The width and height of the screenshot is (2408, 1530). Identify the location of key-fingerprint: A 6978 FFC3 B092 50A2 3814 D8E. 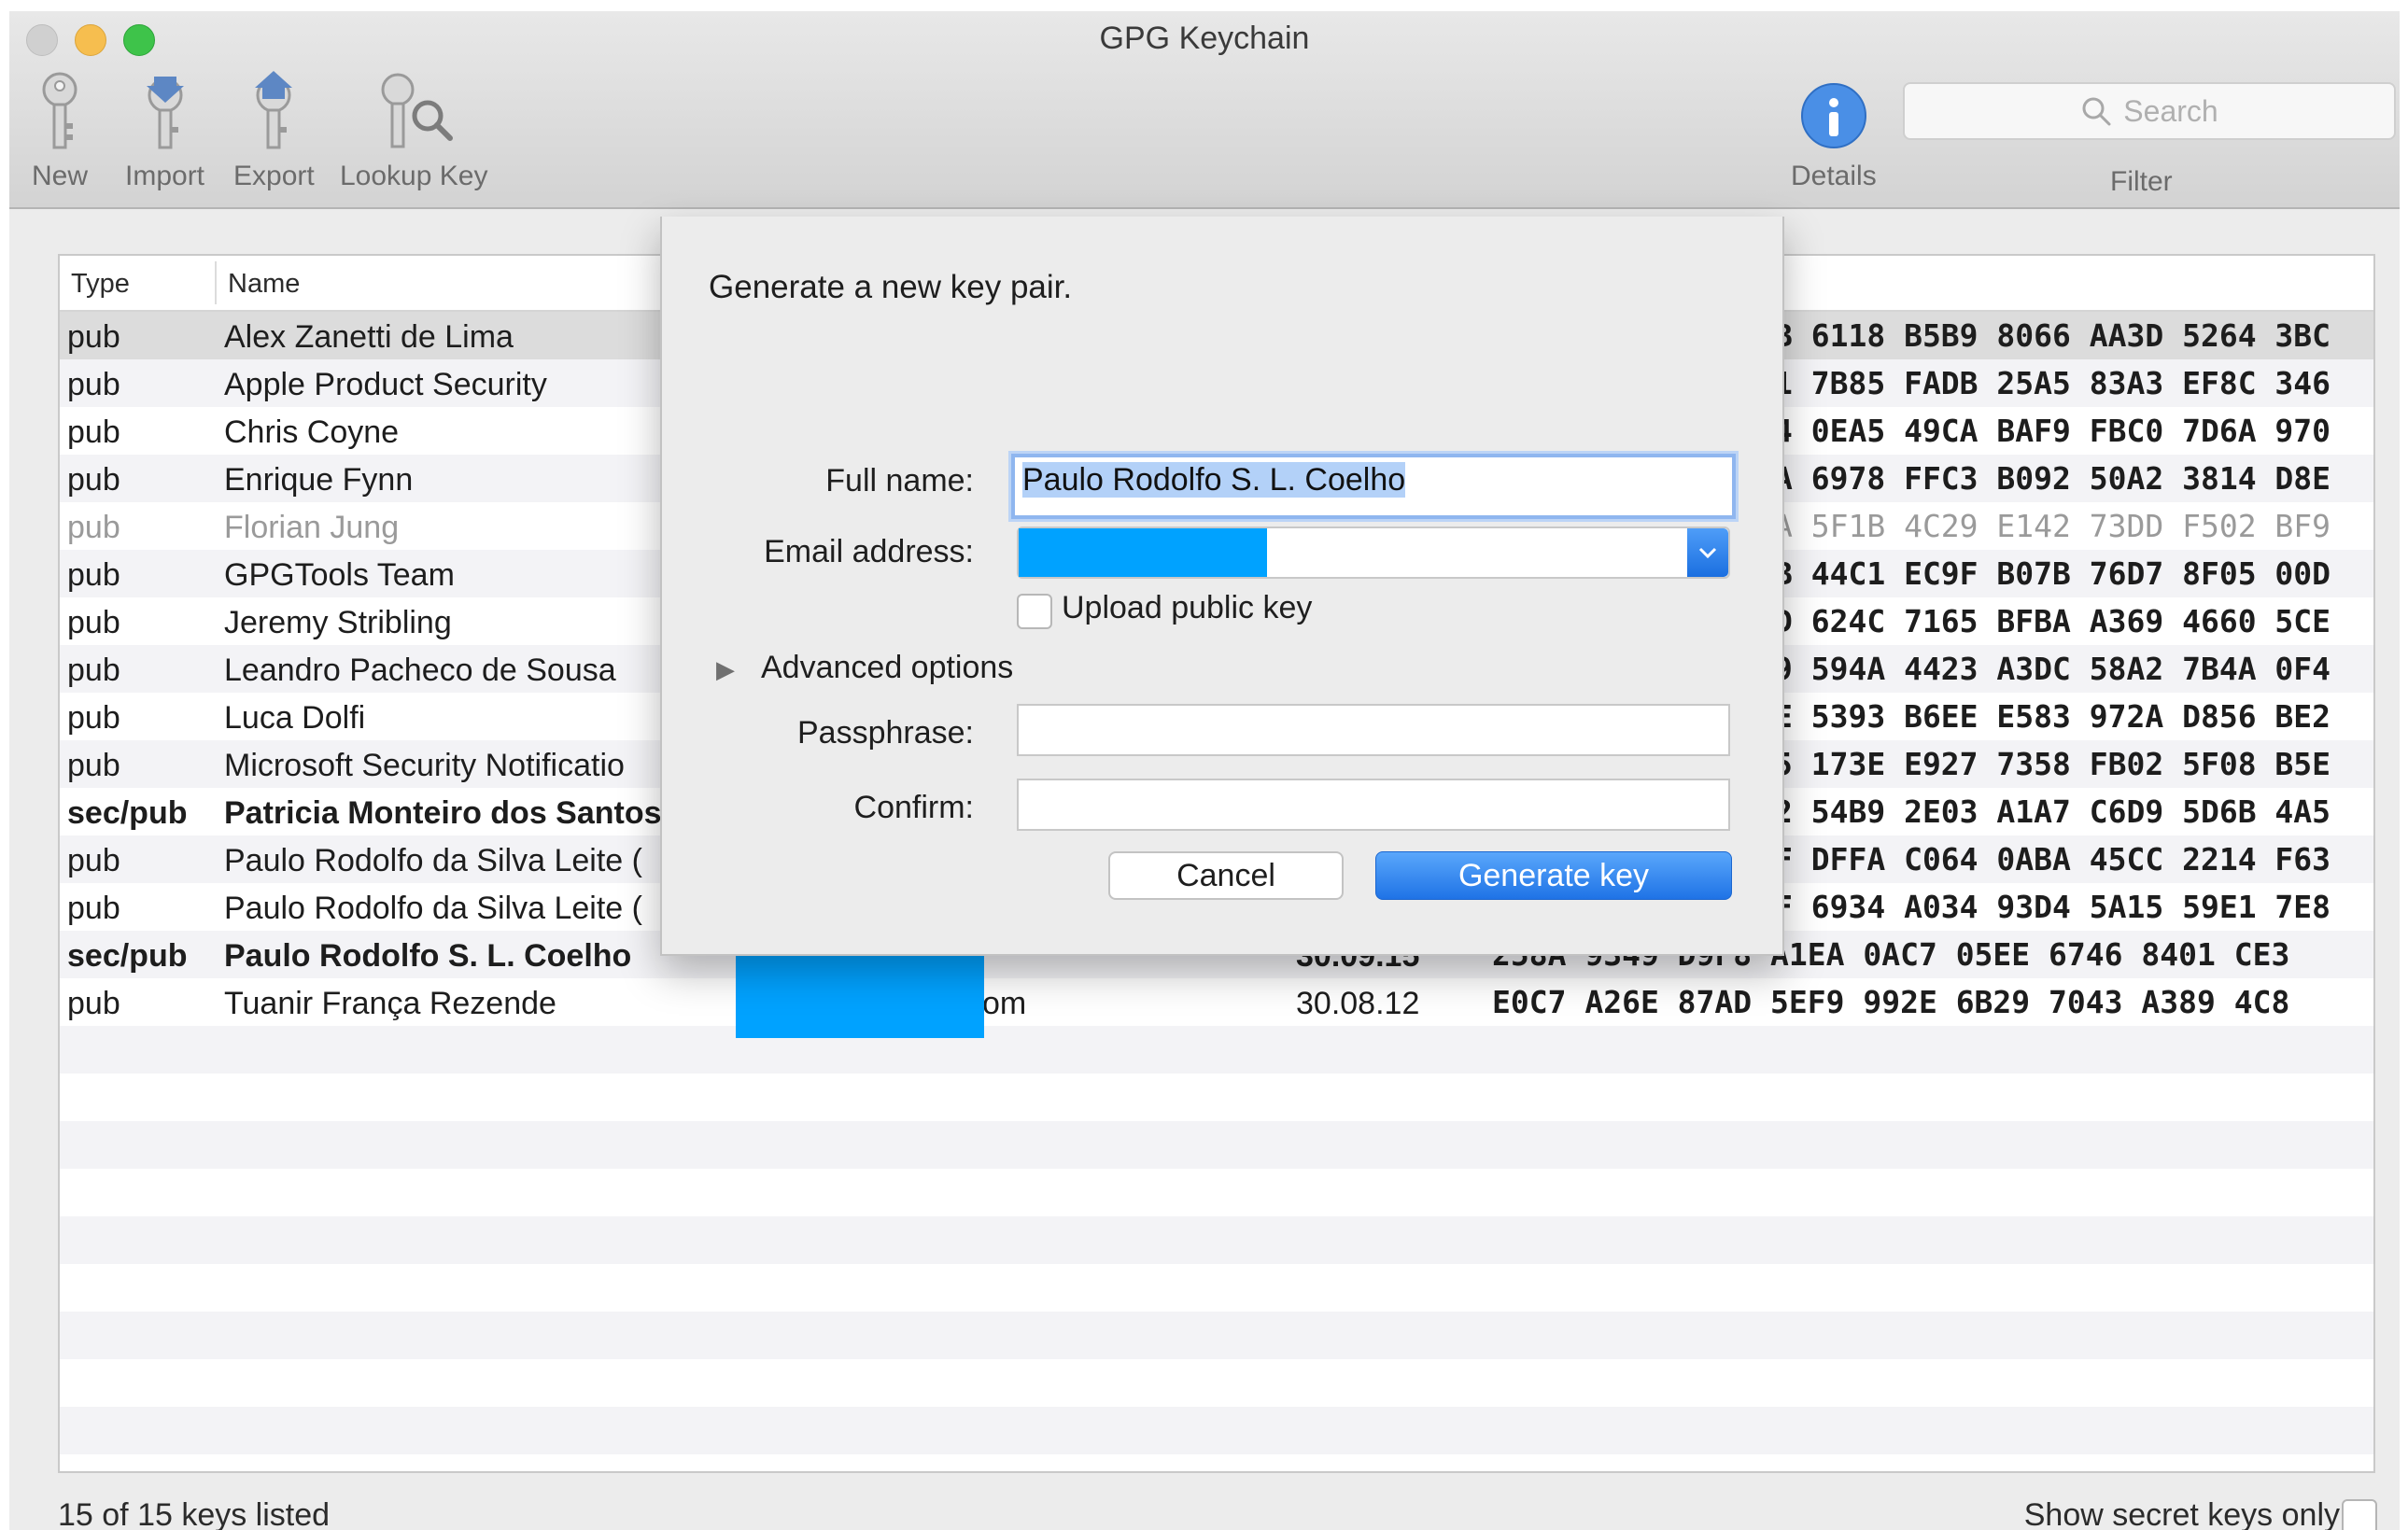
(2053, 478).